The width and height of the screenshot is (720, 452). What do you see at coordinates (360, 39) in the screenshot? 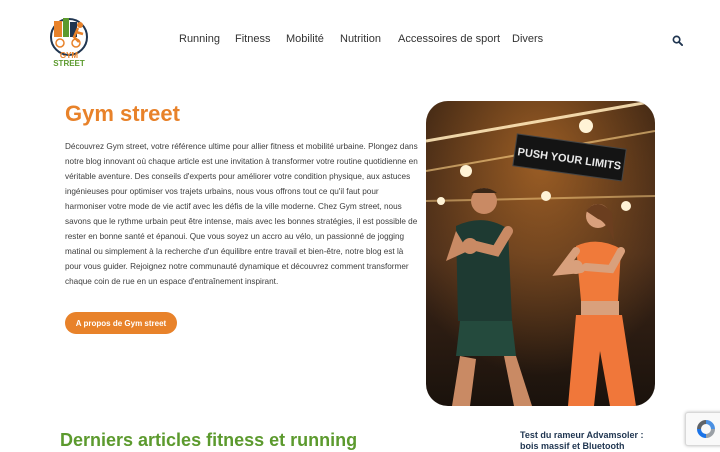
I see `nav-nutrition: Nutrition` at bounding box center [360, 39].